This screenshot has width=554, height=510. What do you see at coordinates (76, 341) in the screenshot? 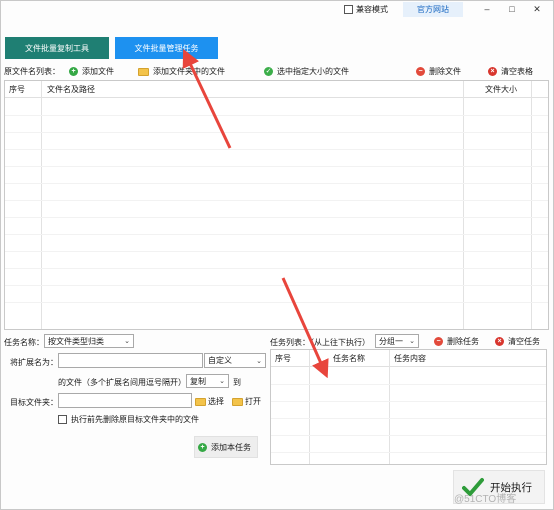
I see `task-name-value: 按文件类型归类` at bounding box center [76, 341].